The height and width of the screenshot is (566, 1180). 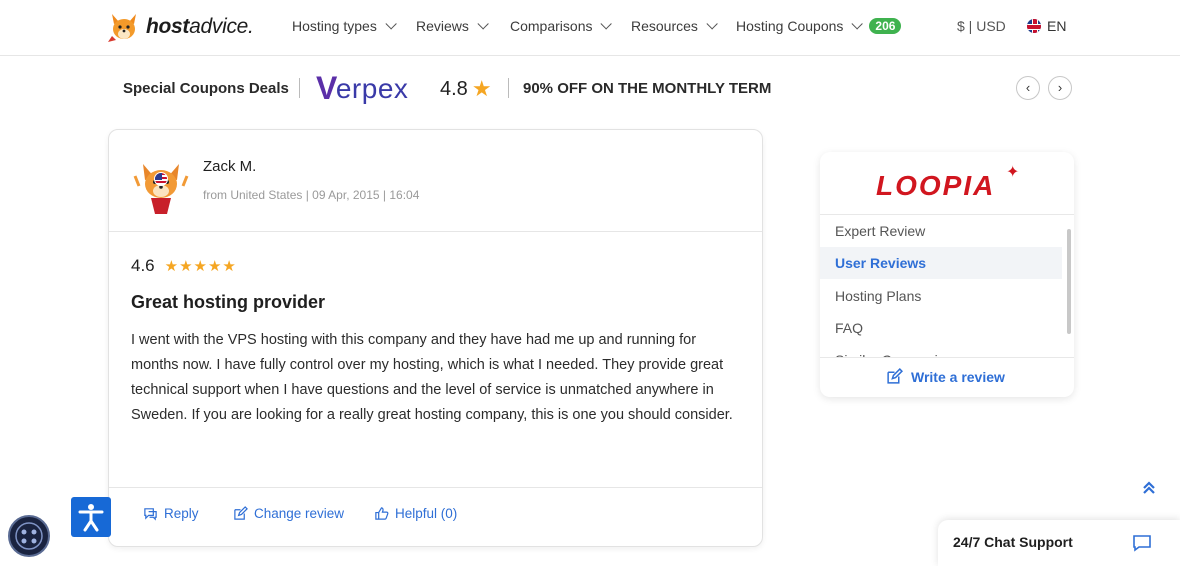 I want to click on previous-deal-button: ‹, so click(x=1028, y=88).